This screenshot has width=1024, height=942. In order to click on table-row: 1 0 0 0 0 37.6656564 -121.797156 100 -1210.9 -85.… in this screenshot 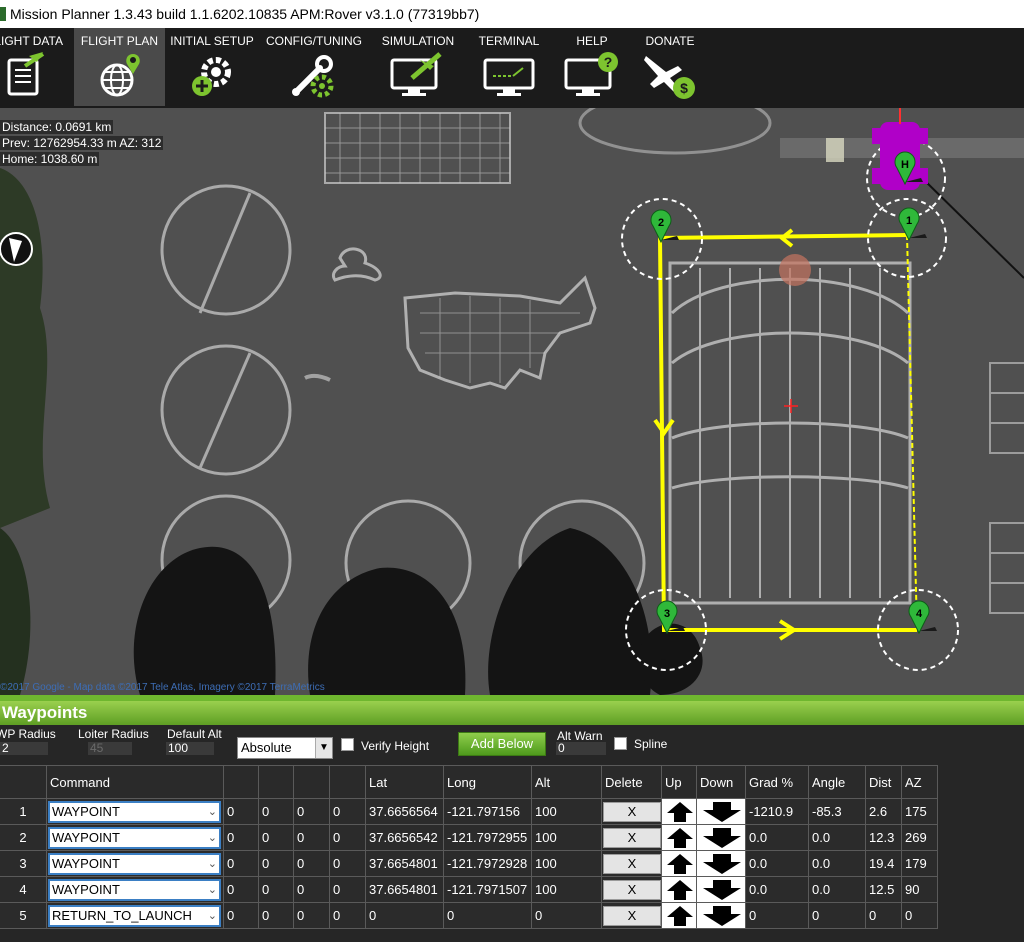, I will do `click(469, 812)`.